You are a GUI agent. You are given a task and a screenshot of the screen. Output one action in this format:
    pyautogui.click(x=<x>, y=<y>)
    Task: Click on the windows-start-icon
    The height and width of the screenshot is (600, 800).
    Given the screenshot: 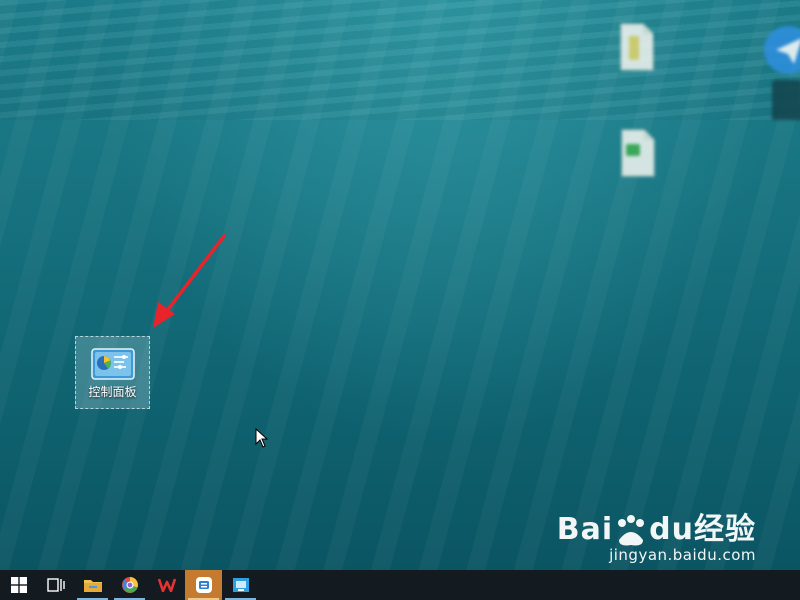 What is the action you would take?
    pyautogui.click(x=18, y=585)
    